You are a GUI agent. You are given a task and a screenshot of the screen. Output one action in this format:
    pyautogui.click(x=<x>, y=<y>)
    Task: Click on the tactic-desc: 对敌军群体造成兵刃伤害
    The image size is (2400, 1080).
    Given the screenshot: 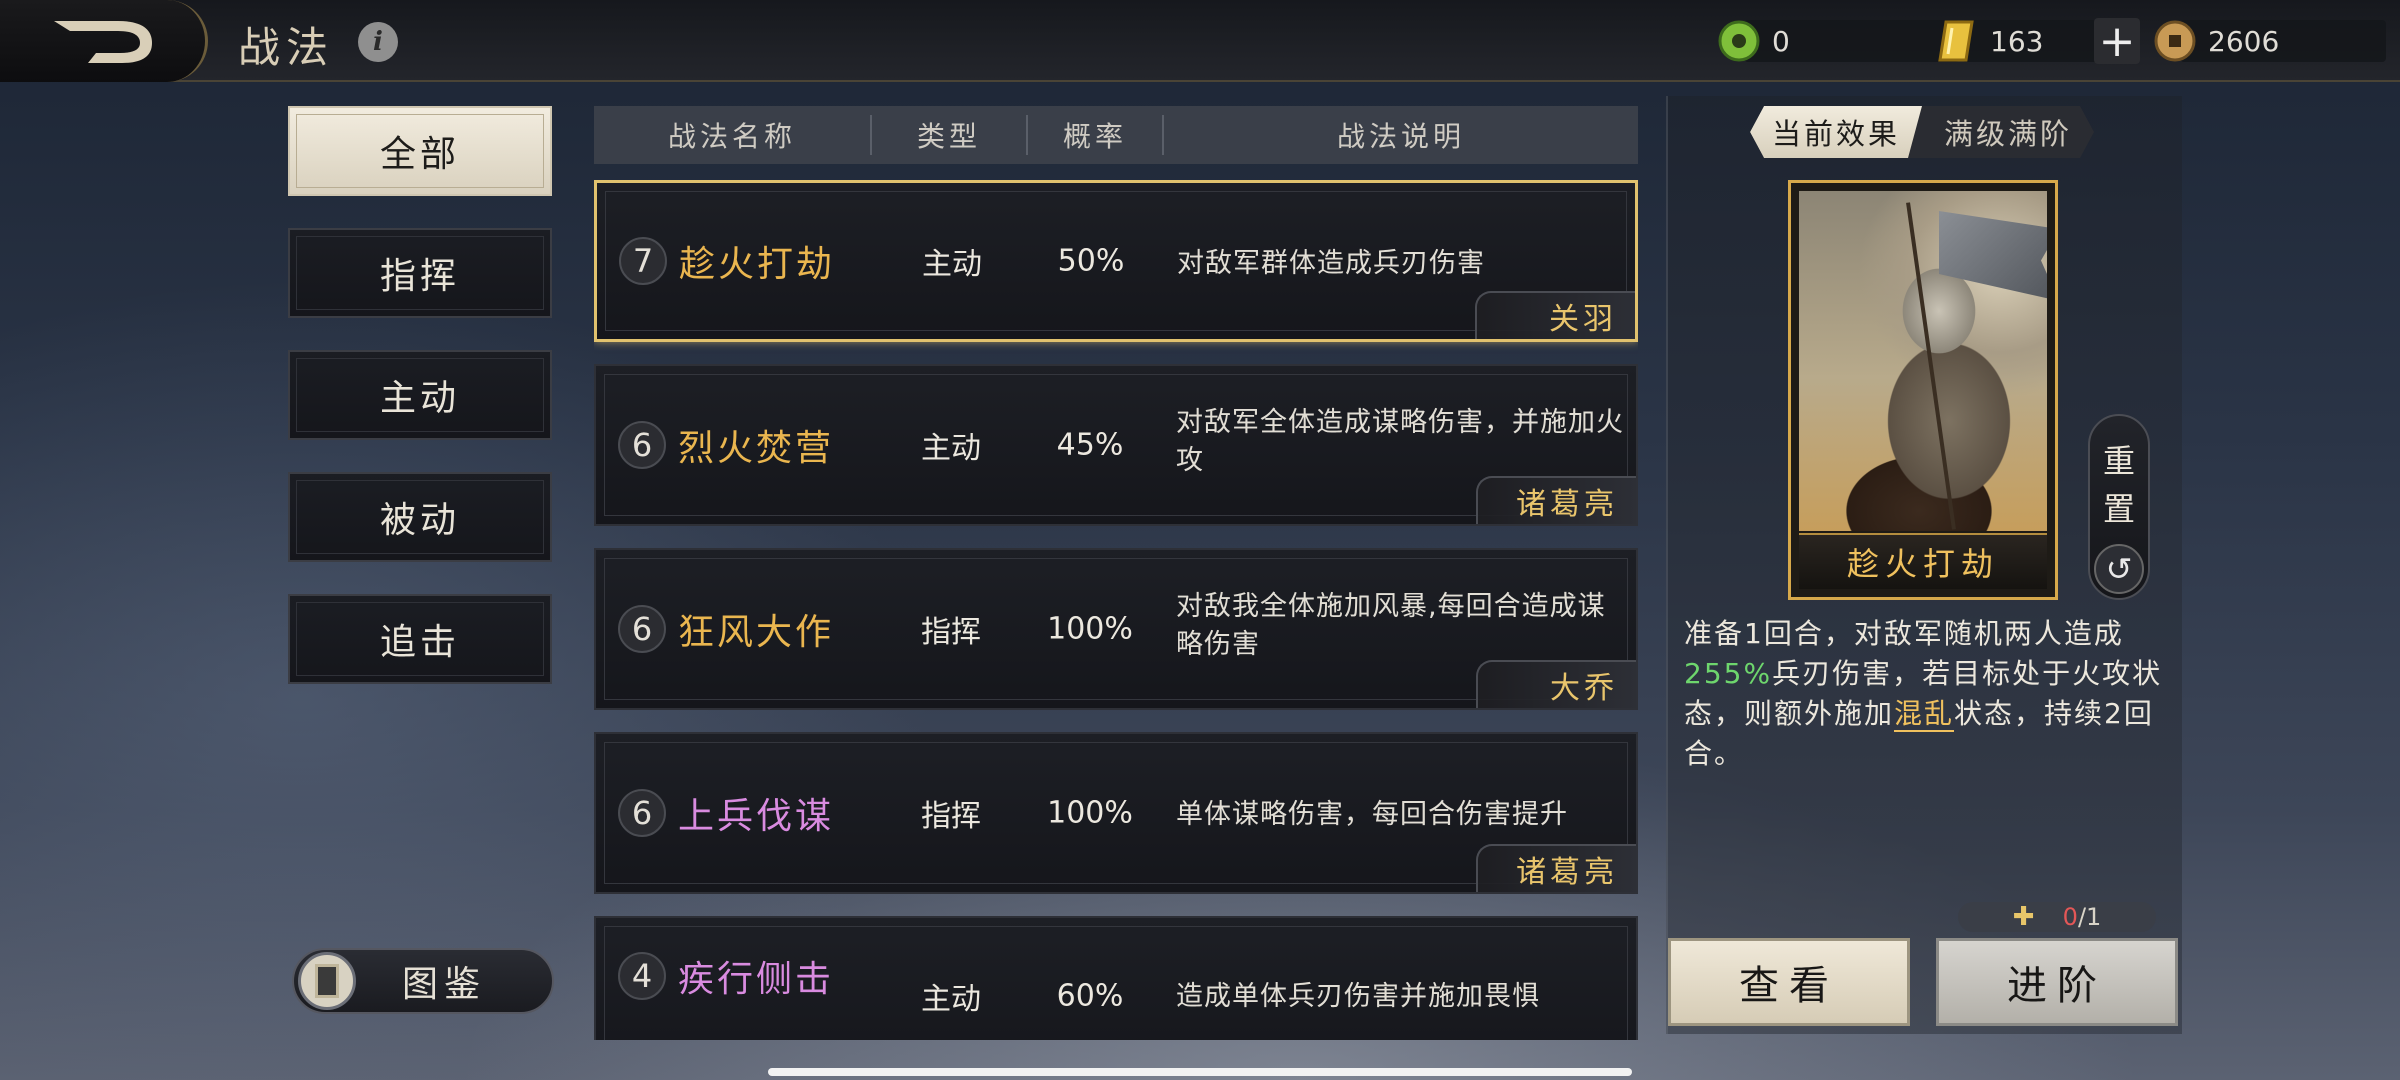 What is the action you would take?
    pyautogui.click(x=1331, y=263)
    